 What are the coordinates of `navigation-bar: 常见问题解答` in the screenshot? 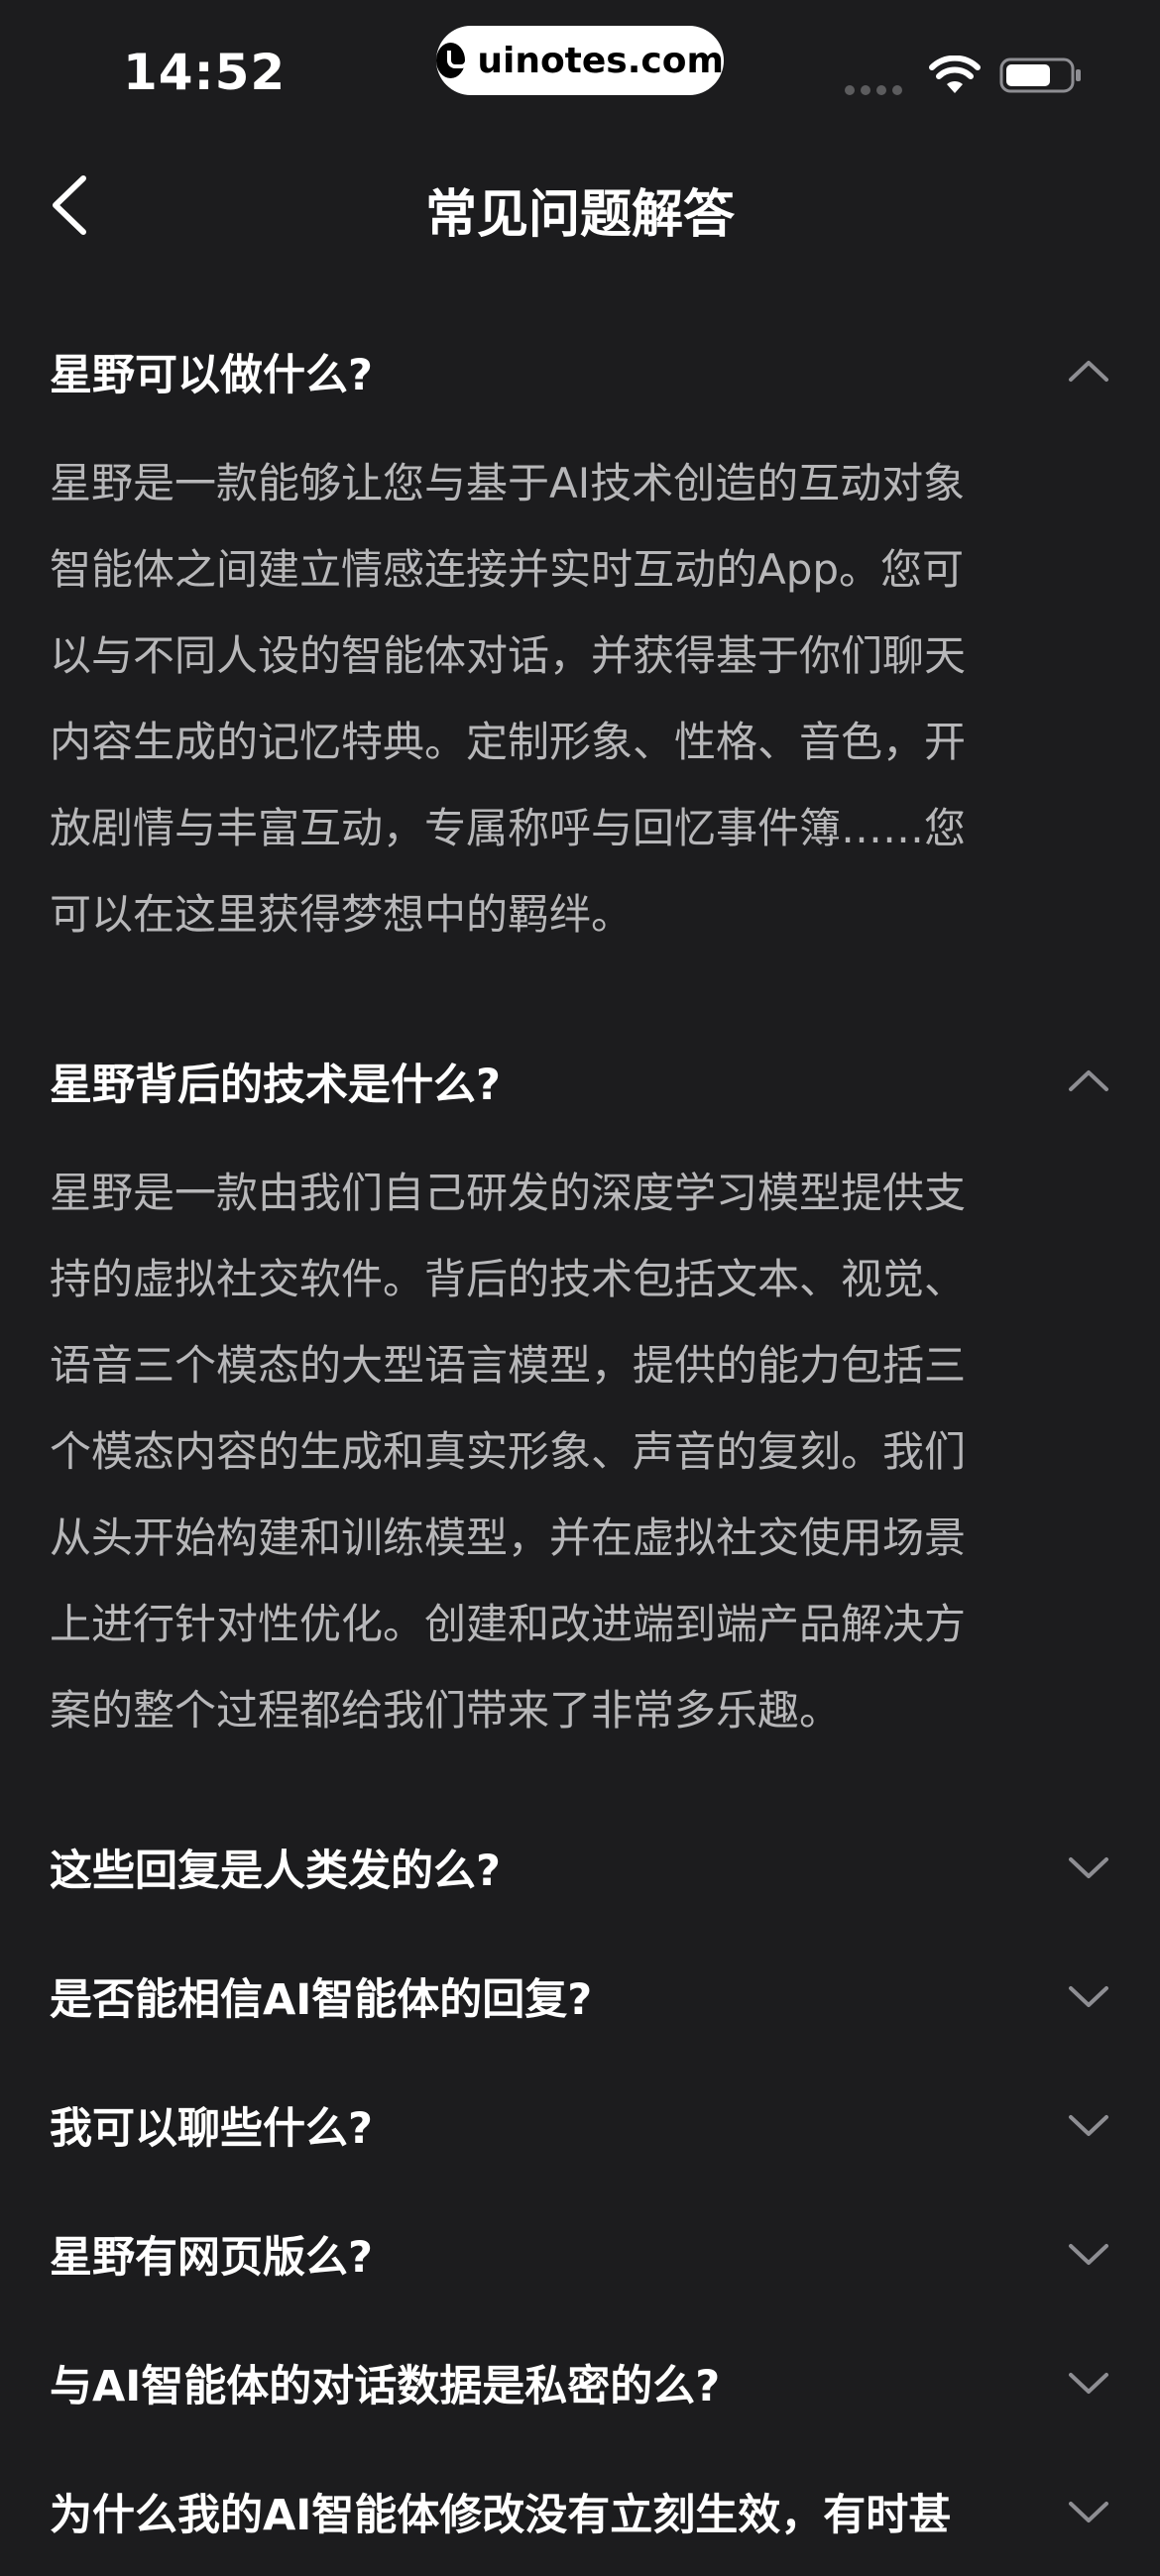 It's located at (580, 206).